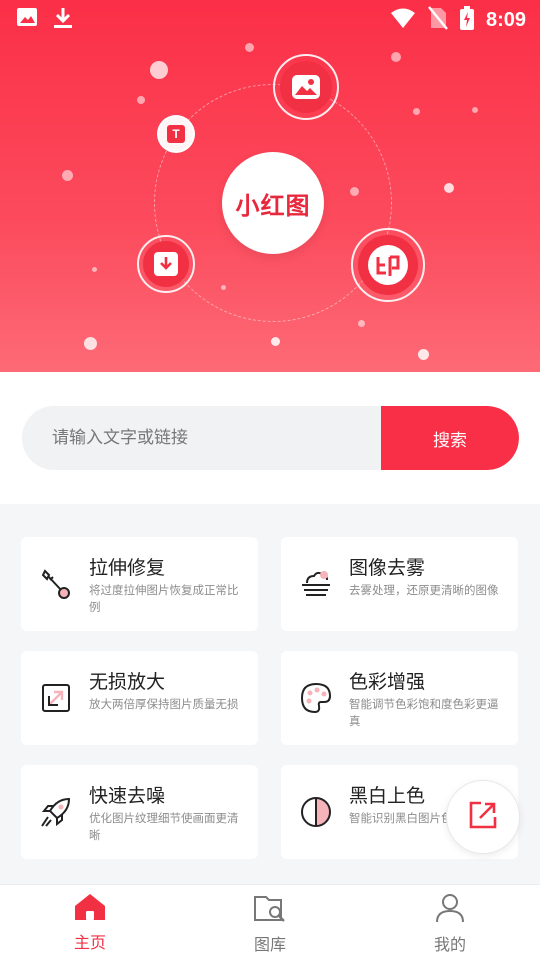 The height and width of the screenshot is (960, 540). Describe the element at coordinates (56, 812) in the screenshot. I see `rocket-icon` at that location.